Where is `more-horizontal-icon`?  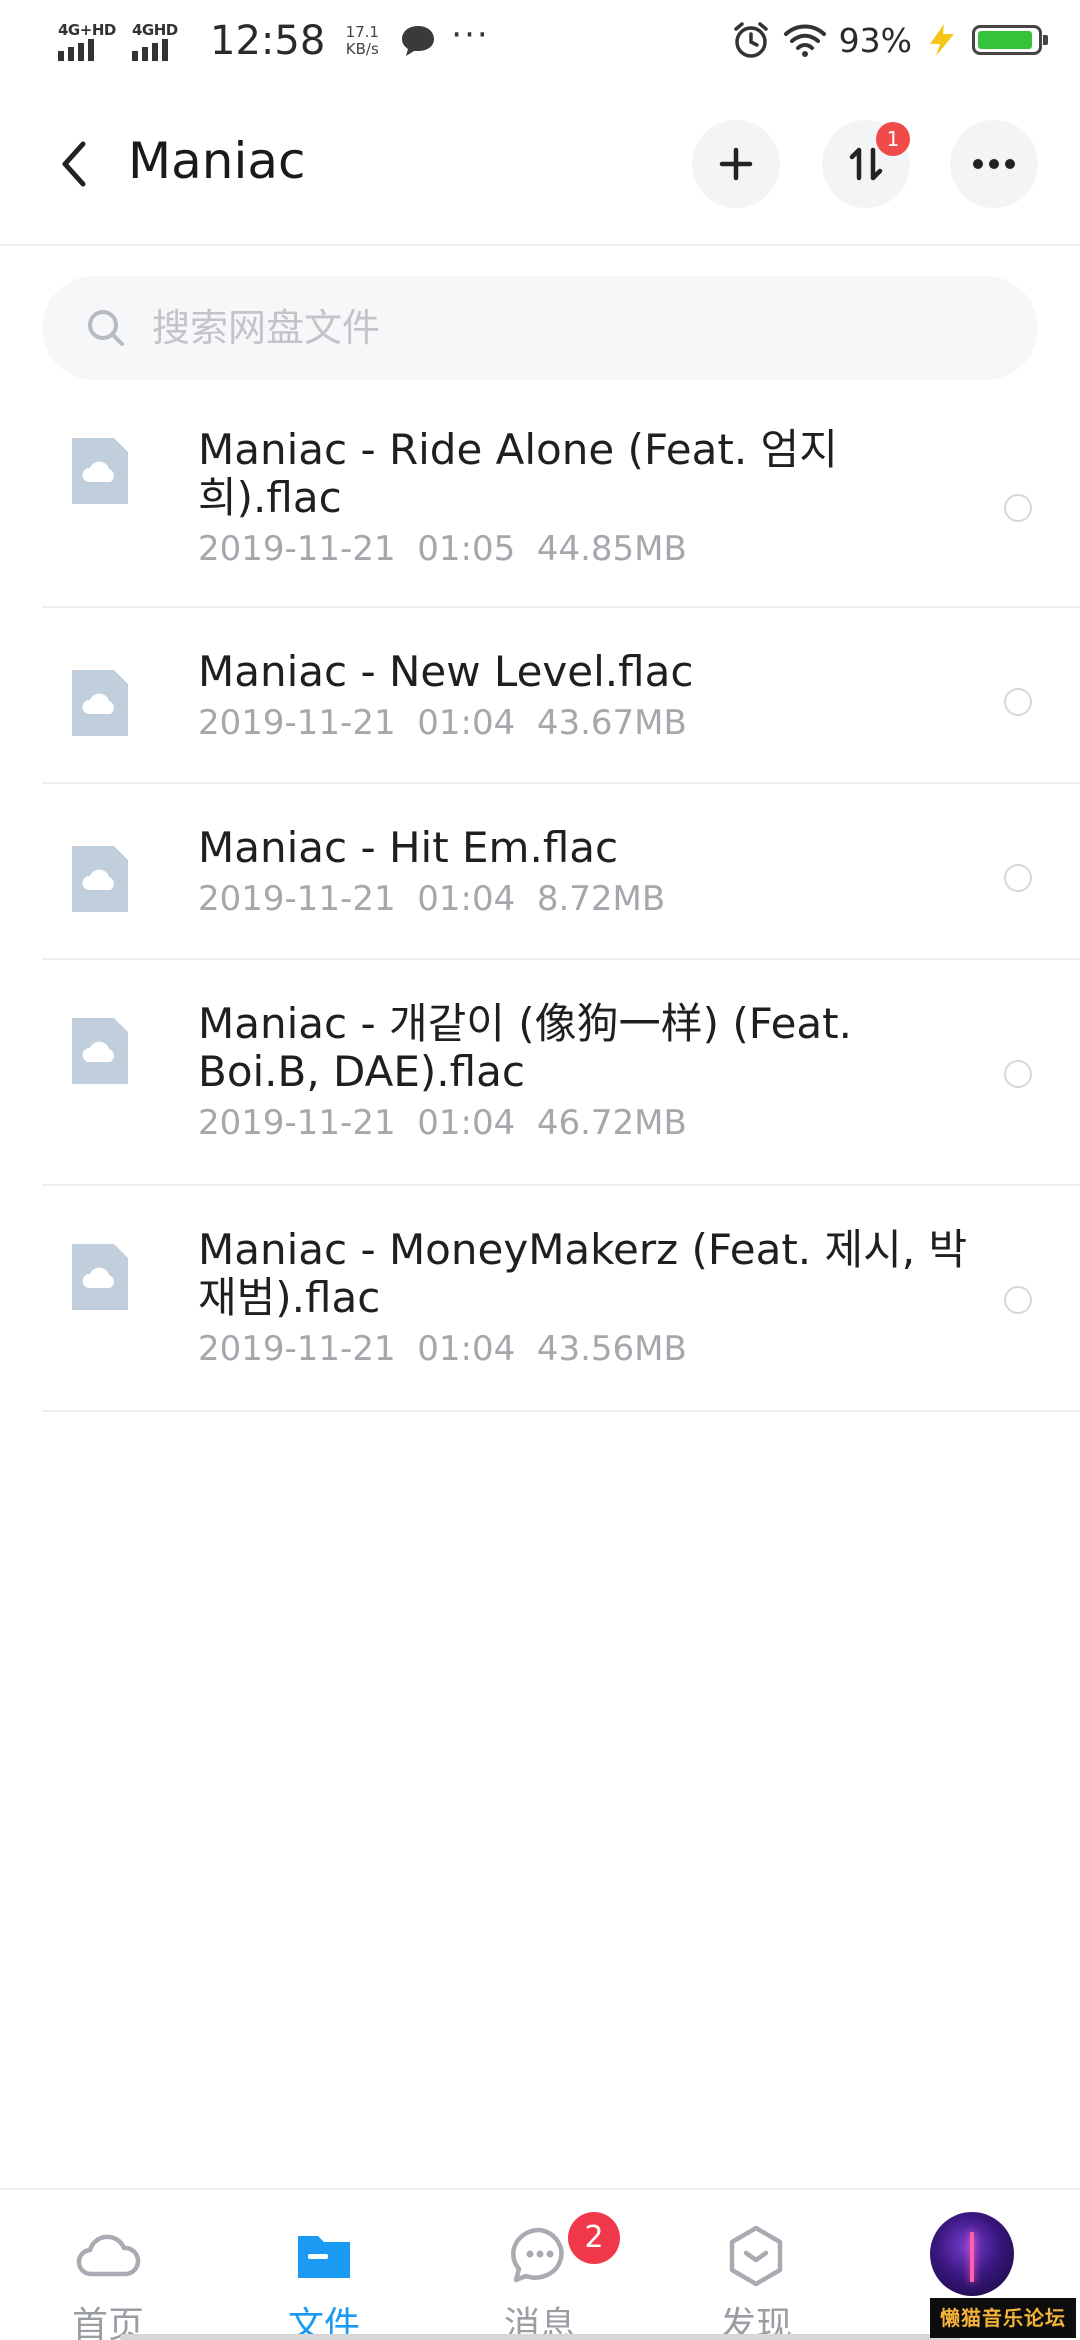 more-horizontal-icon is located at coordinates (994, 164).